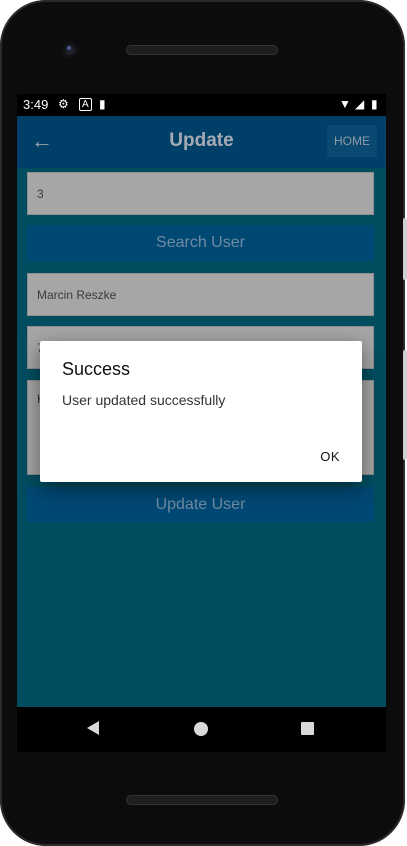 The height and width of the screenshot is (846, 407). I want to click on success-dialog: Success User updated successfully OK, so click(201, 411).